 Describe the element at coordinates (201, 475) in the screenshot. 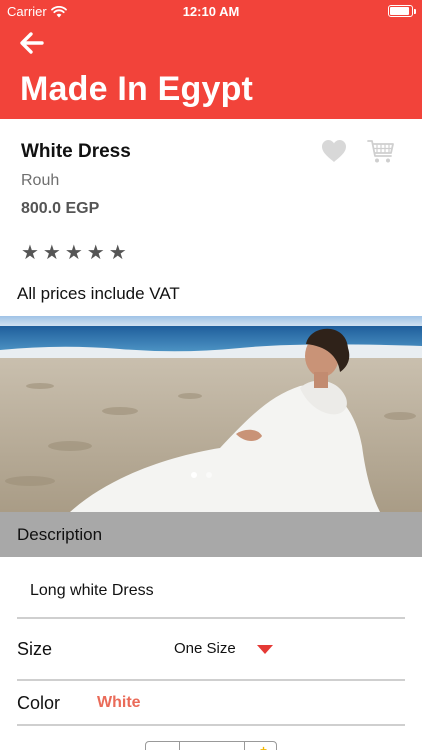

I see `image-pager` at that location.